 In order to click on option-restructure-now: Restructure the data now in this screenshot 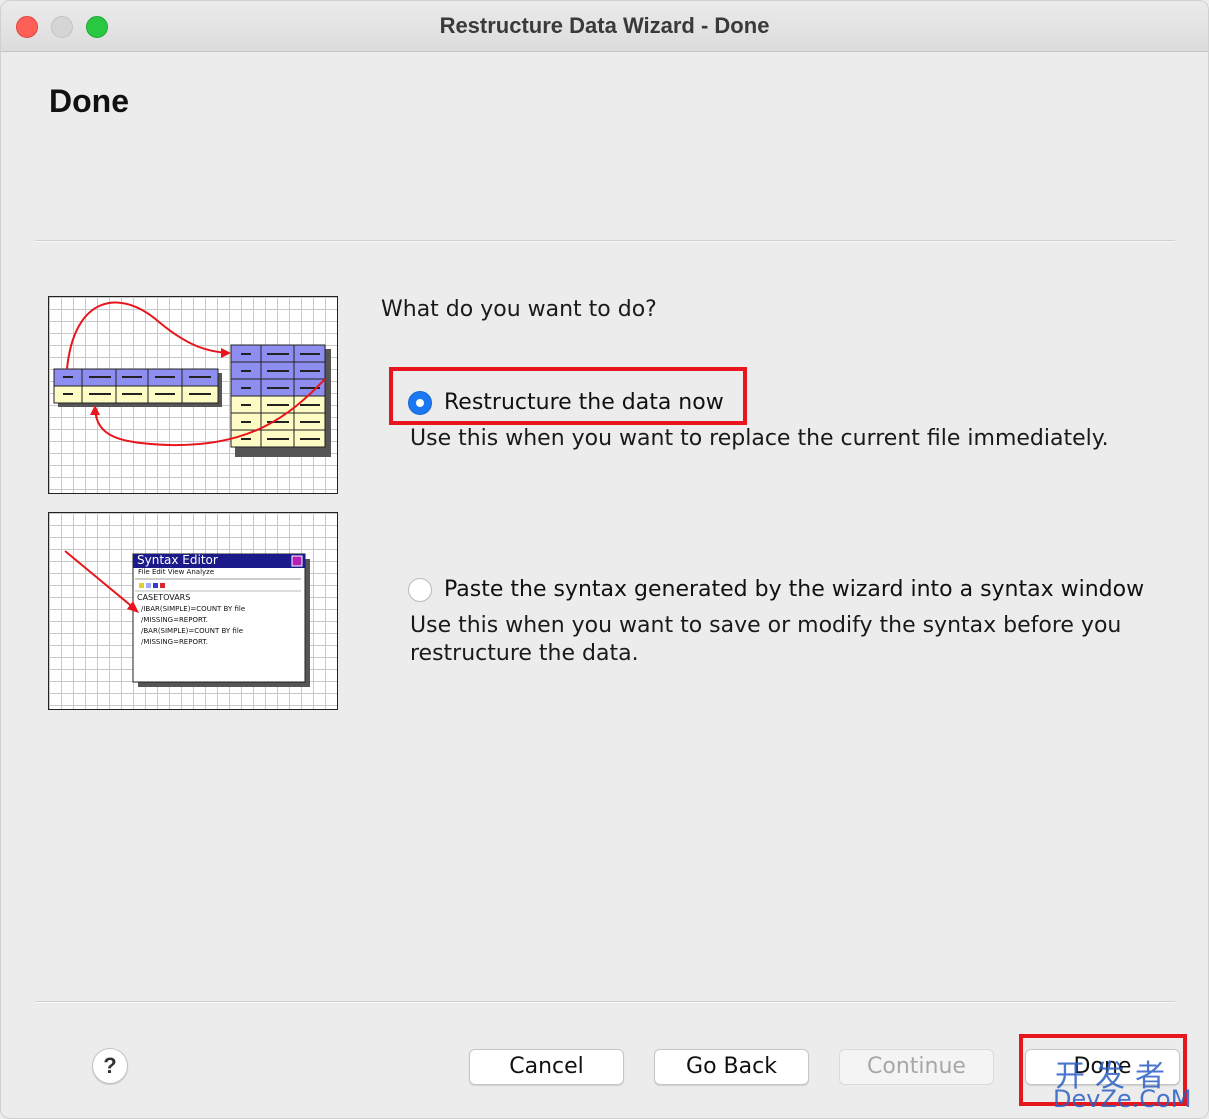, I will do `click(566, 402)`.